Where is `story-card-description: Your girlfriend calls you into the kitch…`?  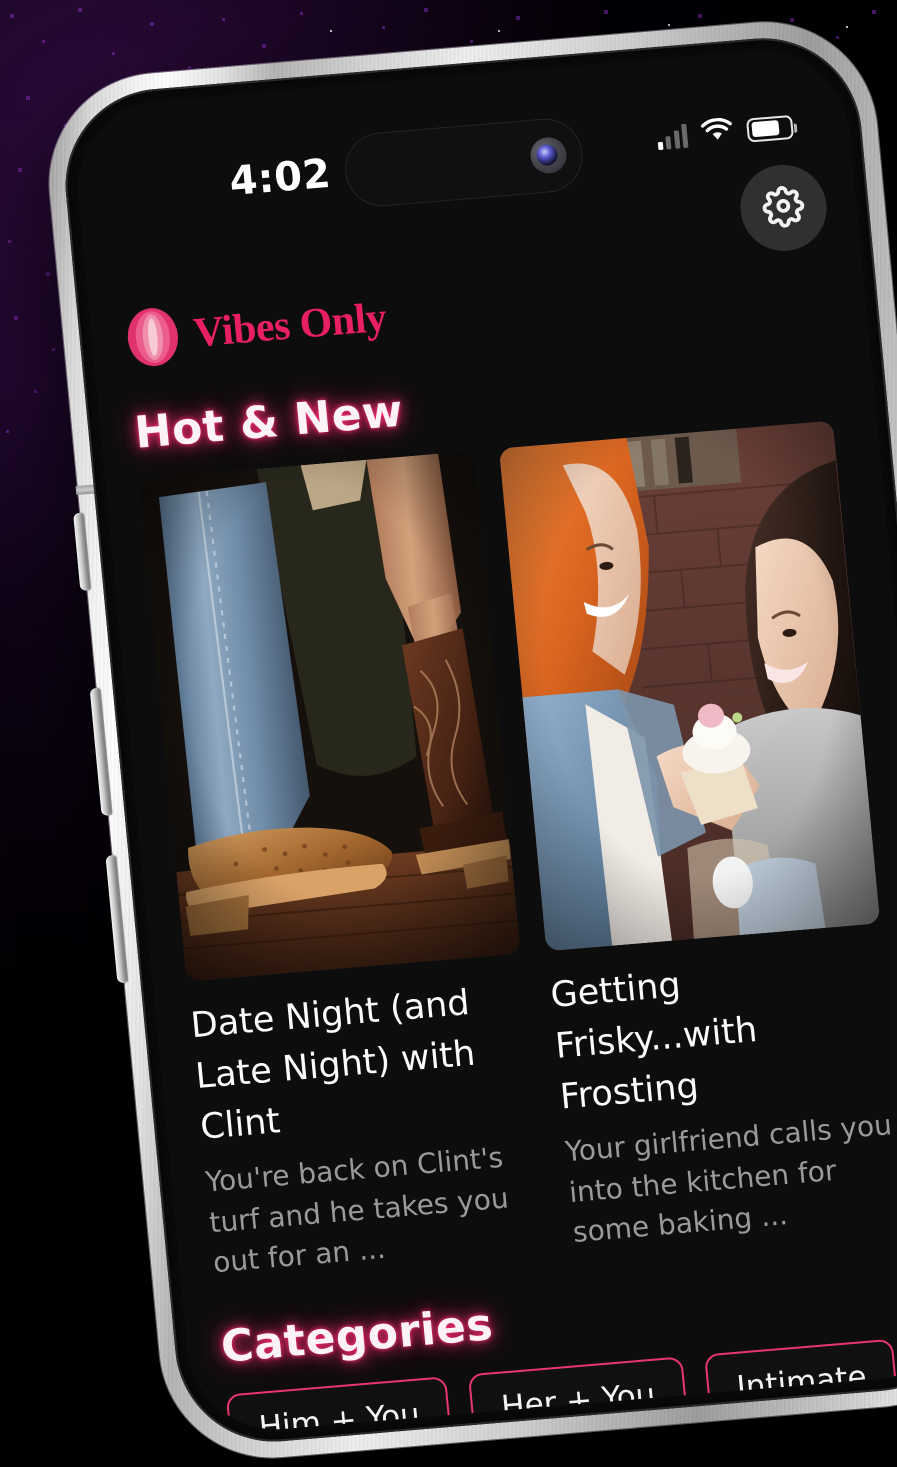
story-card-description: Your girlfriend calls you into the kitch… is located at coordinates (730, 1179).